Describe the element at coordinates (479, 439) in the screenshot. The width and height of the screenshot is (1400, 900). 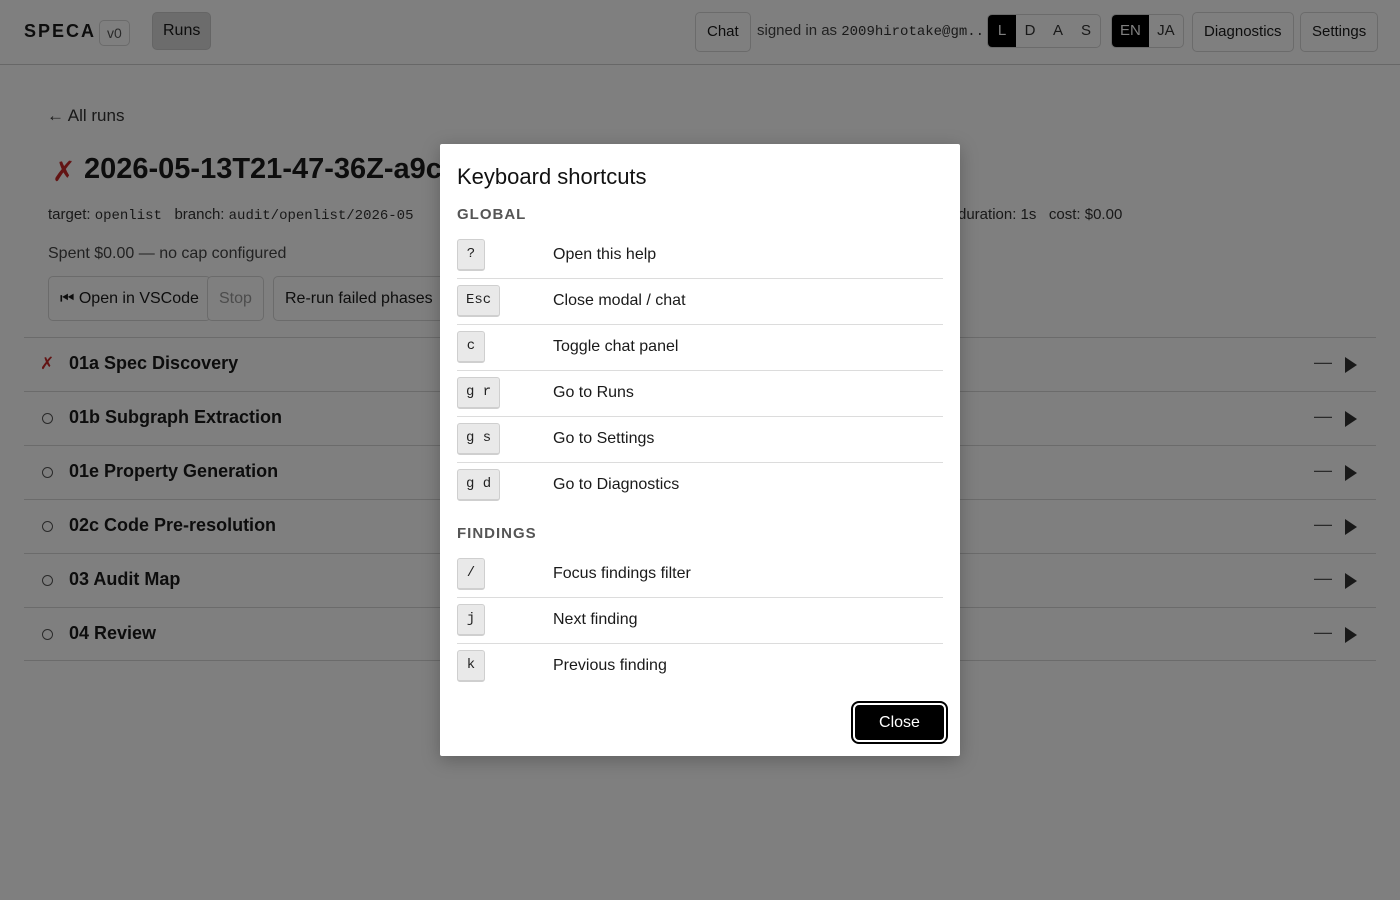
I see `shortcut-key: g s` at that location.